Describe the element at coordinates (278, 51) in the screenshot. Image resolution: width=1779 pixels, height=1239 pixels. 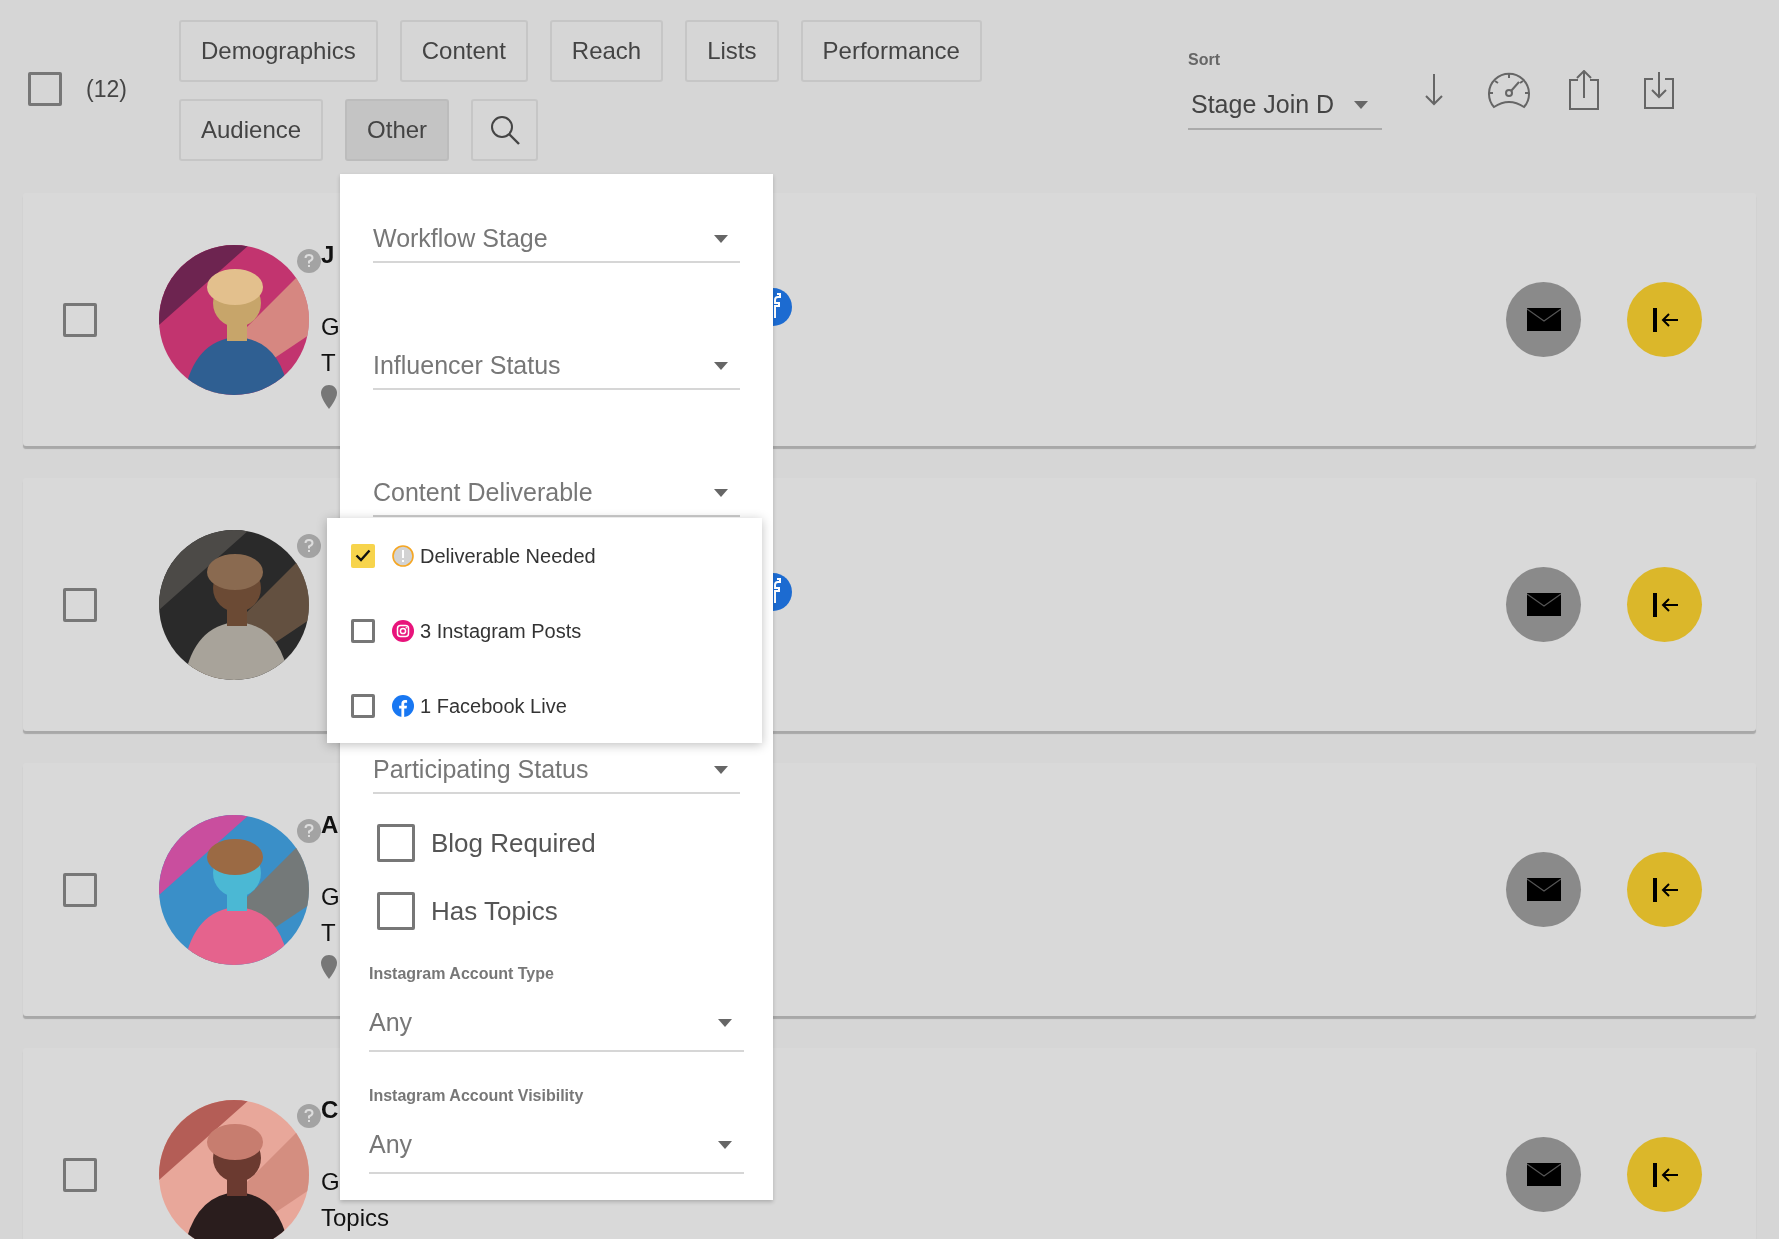
I see `filter-tab: Demographics` at that location.